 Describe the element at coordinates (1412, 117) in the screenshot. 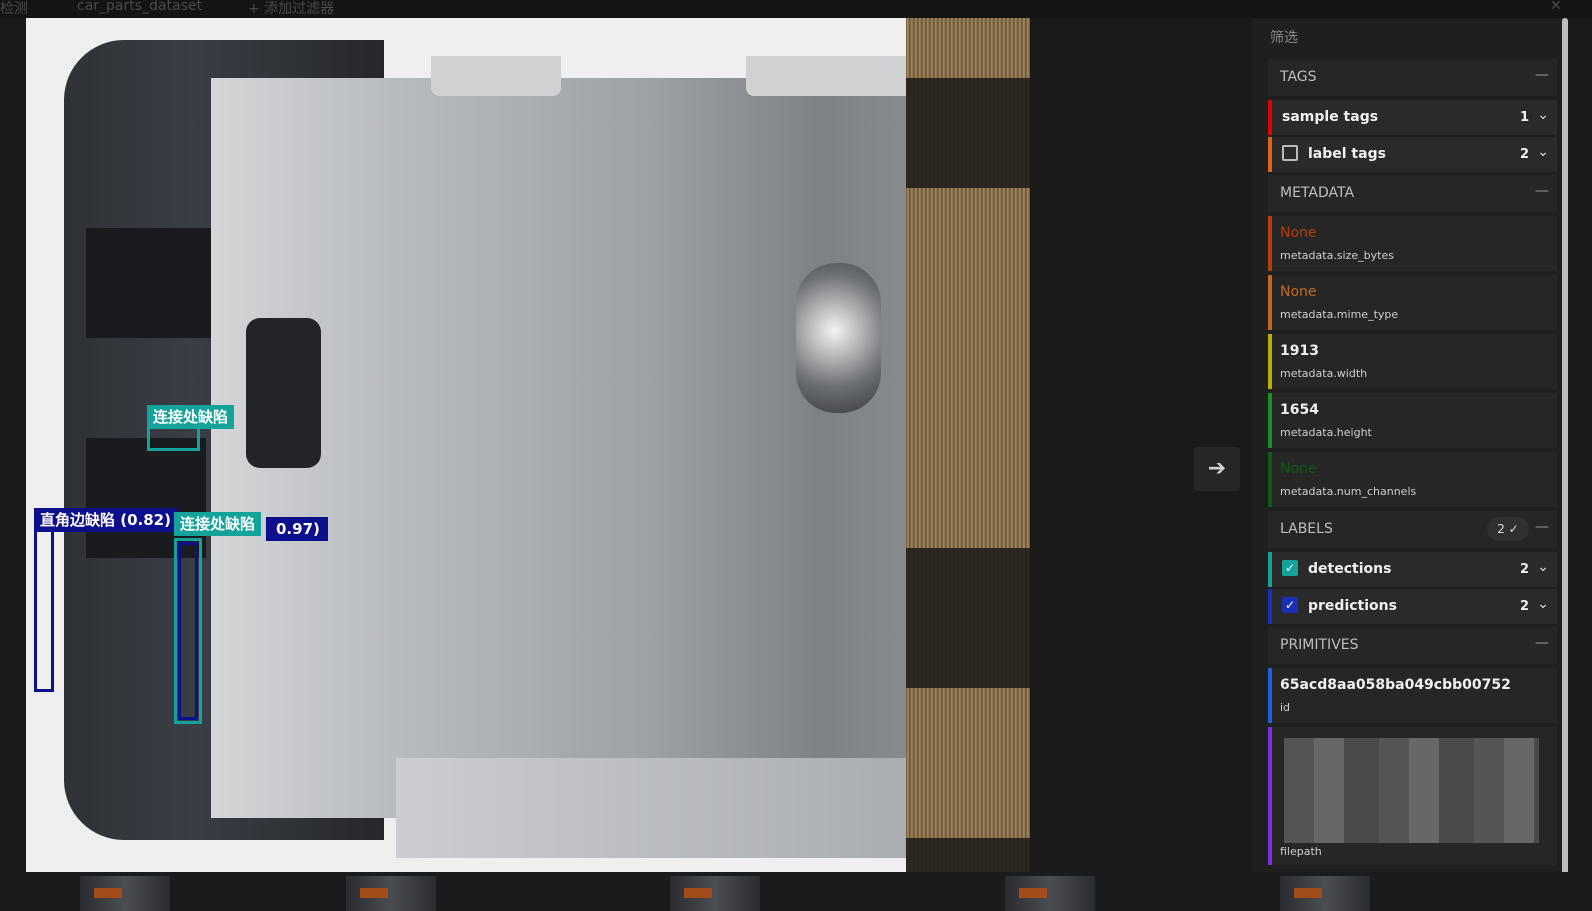

I see `tag-row-sample-tags: sample tags 1 ⌄` at that location.